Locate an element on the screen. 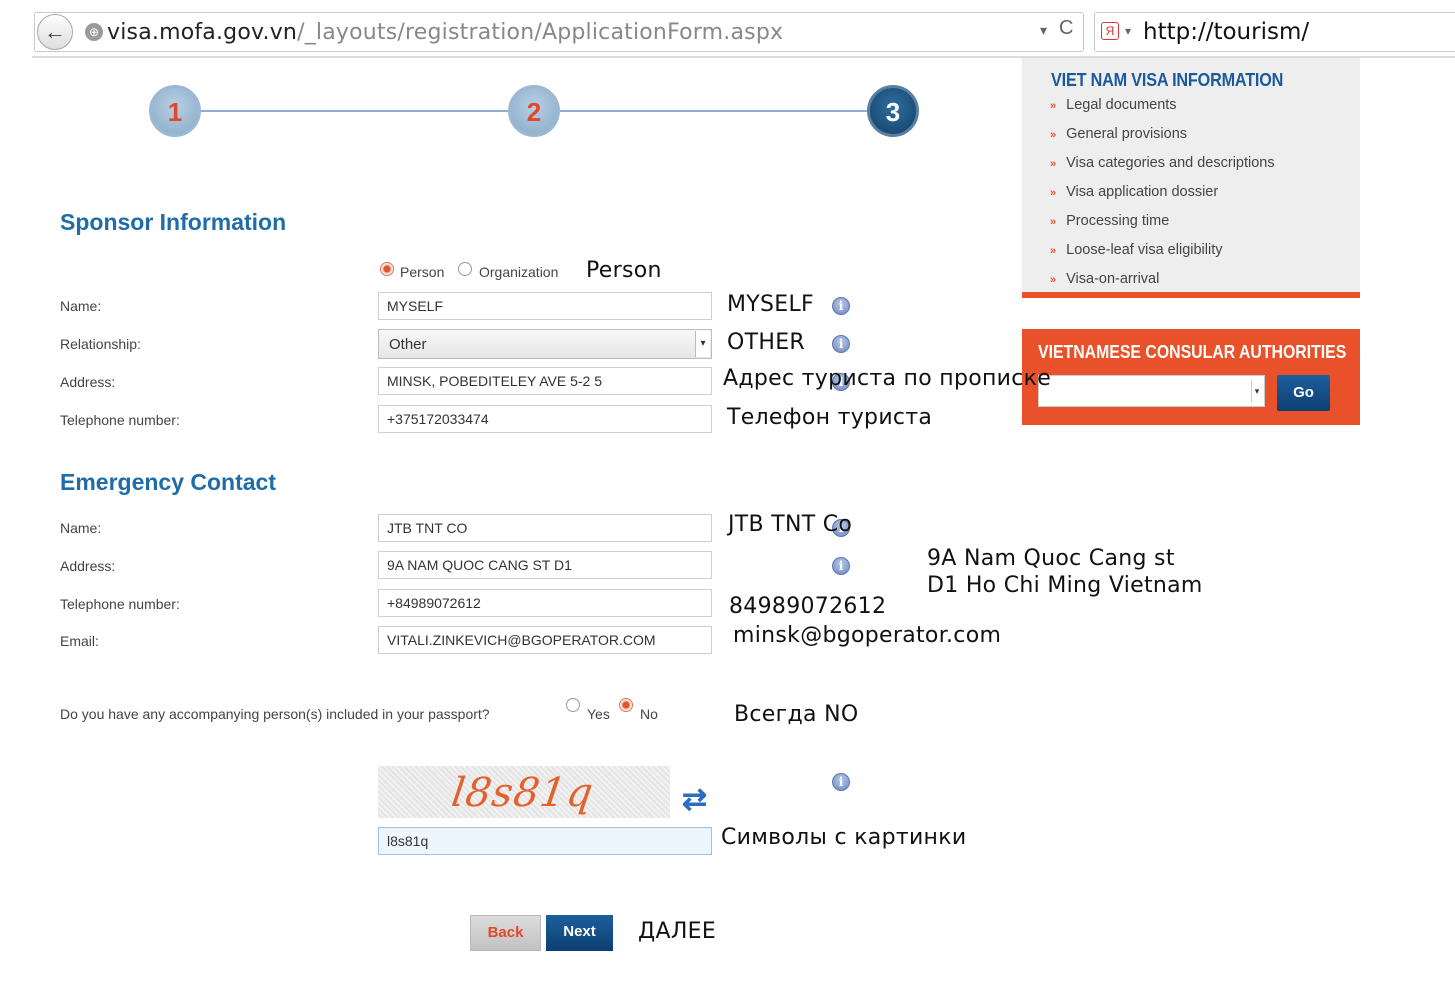 Image resolution: width=1455 pixels, height=998 pixels. annotation-always-no: Всегда NO is located at coordinates (796, 714).